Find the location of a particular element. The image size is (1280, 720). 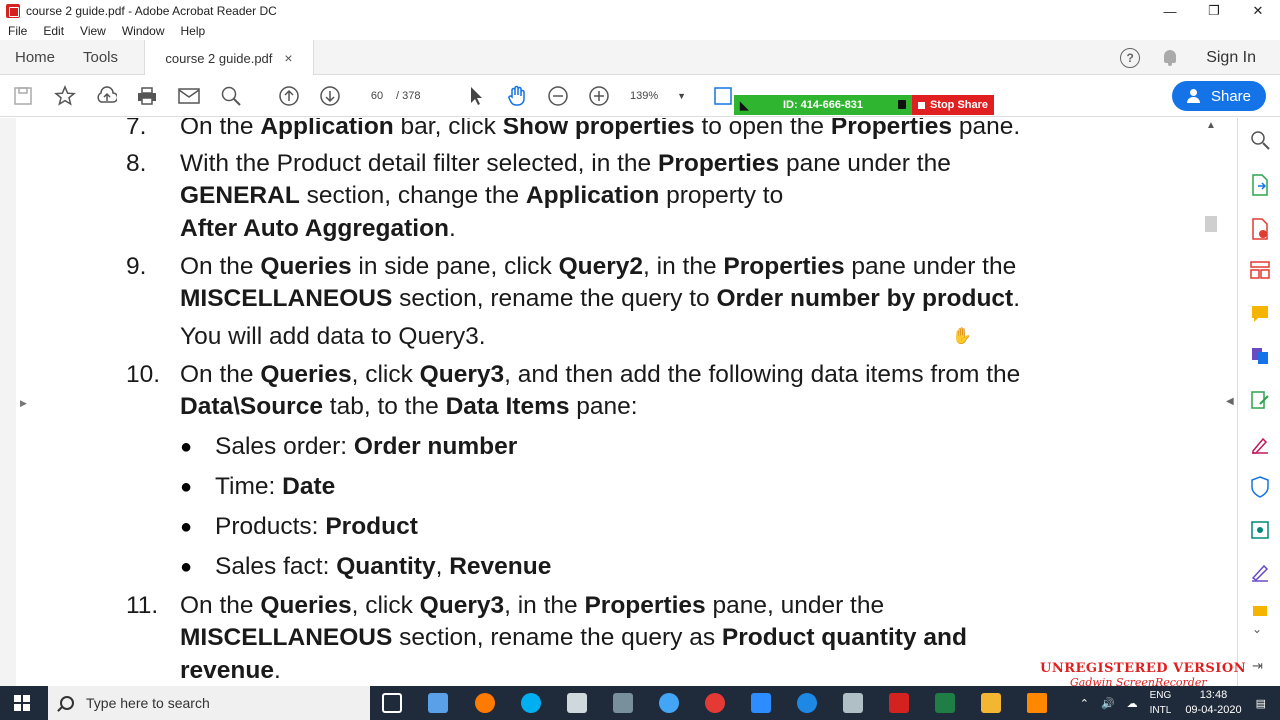

save-icon is located at coordinates (23, 96).